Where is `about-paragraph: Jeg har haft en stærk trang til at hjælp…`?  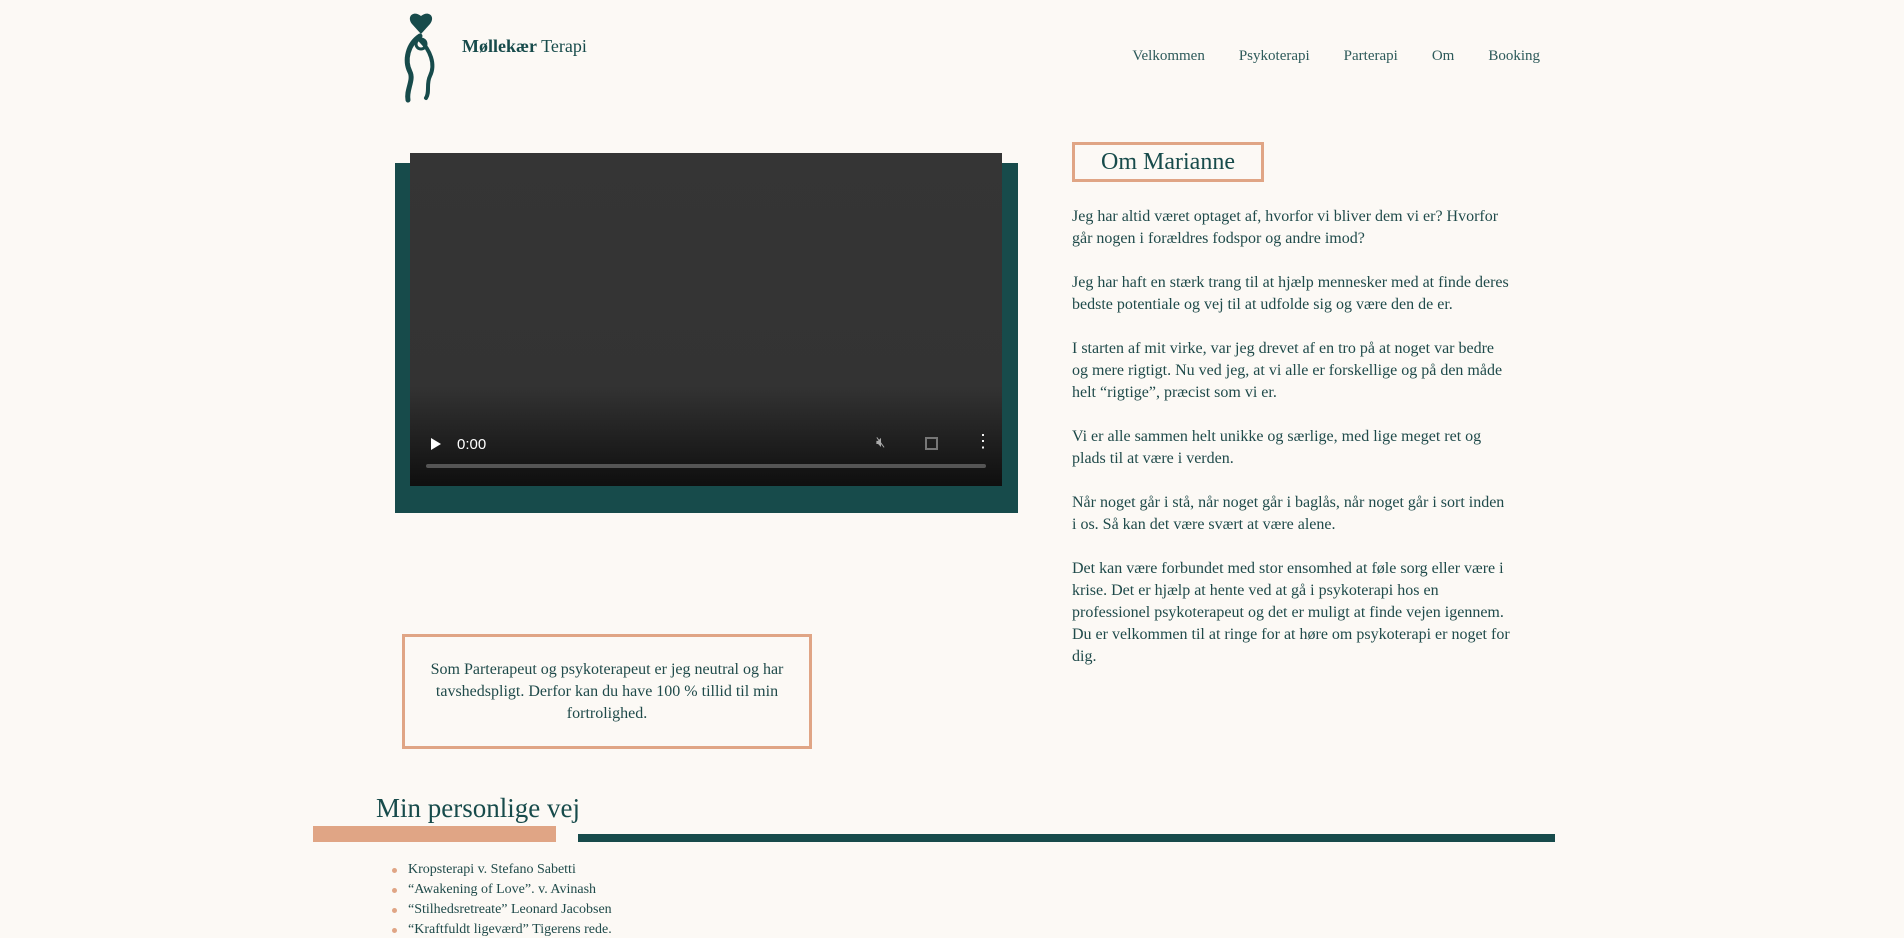 about-paragraph: Jeg har haft en stærk trang til at hjælp… is located at coordinates (1290, 293).